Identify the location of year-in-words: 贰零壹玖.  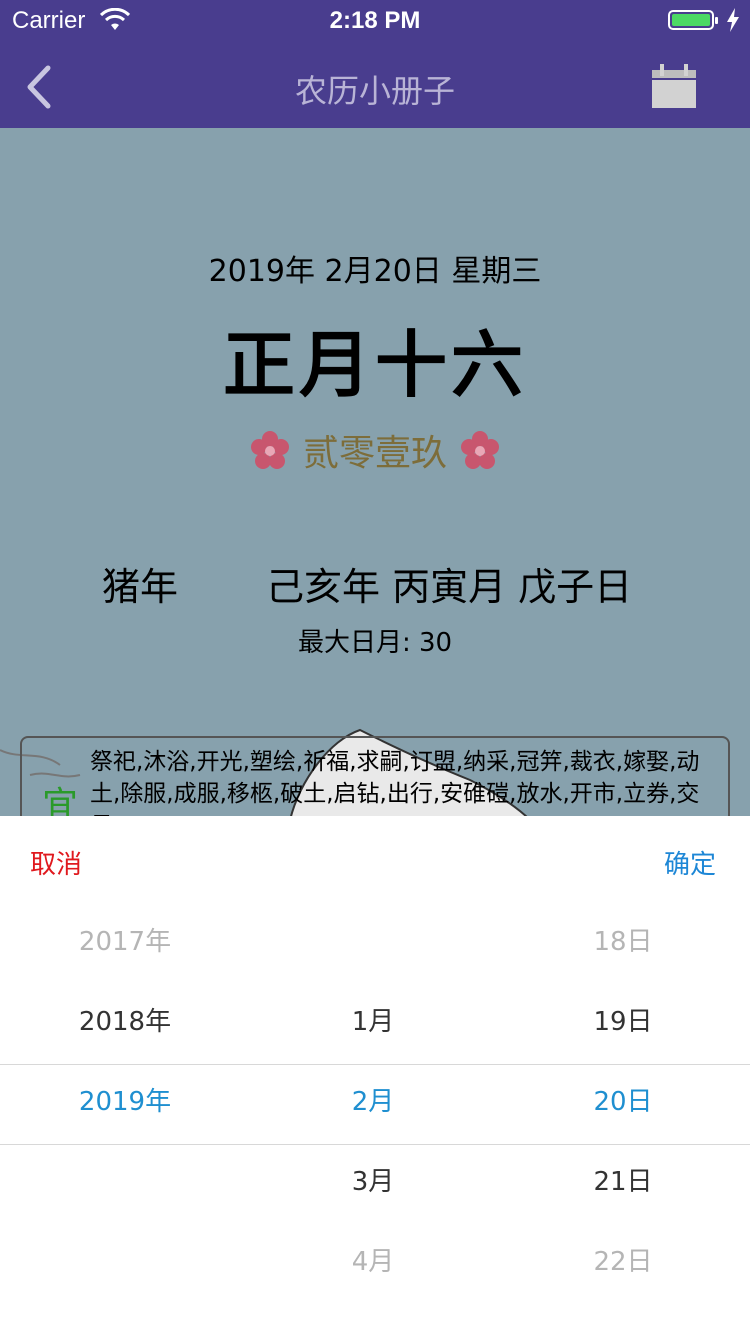
(374, 453).